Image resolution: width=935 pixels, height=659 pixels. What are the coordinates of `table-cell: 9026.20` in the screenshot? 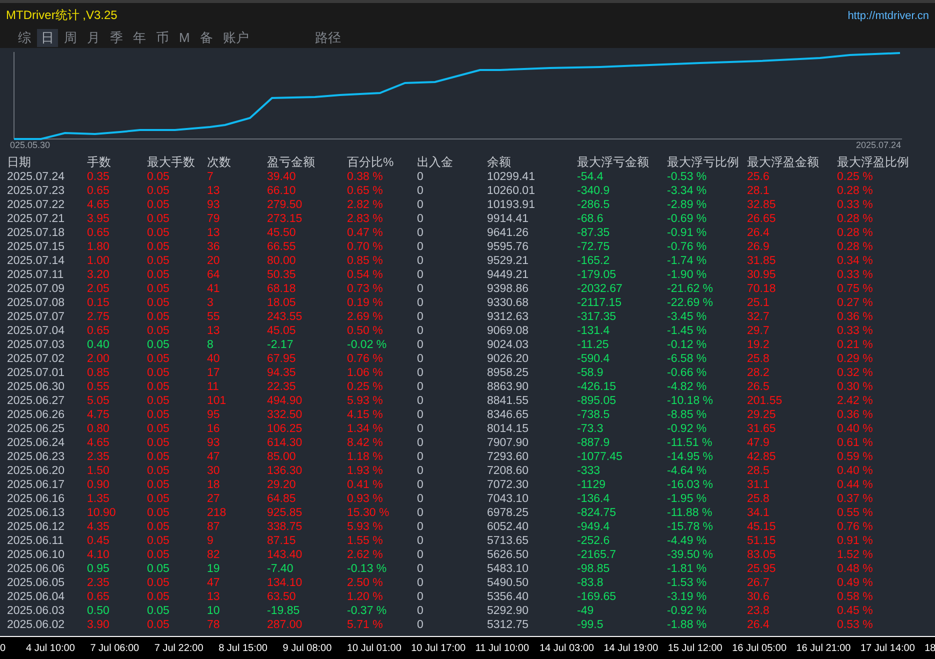 It's located at (508, 359).